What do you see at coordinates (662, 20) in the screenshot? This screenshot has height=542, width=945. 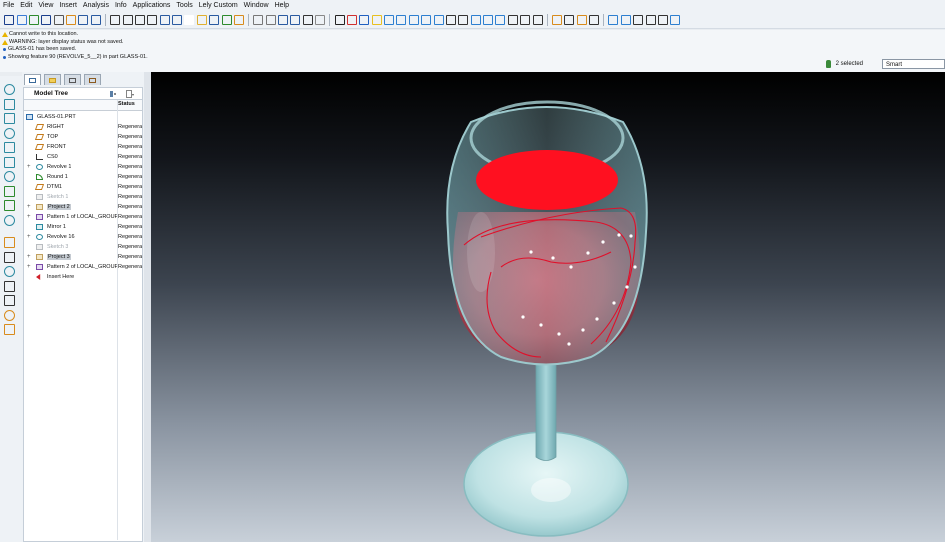 I see `shading-icon` at bounding box center [662, 20].